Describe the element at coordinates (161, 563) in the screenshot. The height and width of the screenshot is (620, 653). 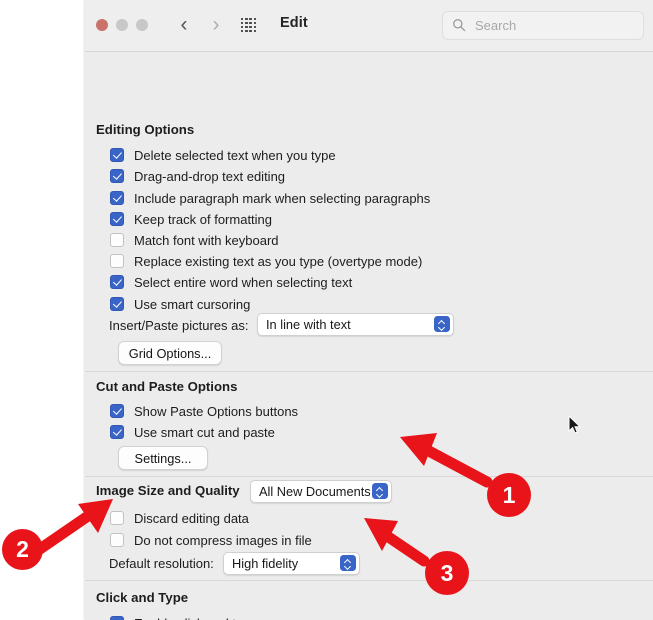
I see `default-resolution-label: Default resolution:` at that location.